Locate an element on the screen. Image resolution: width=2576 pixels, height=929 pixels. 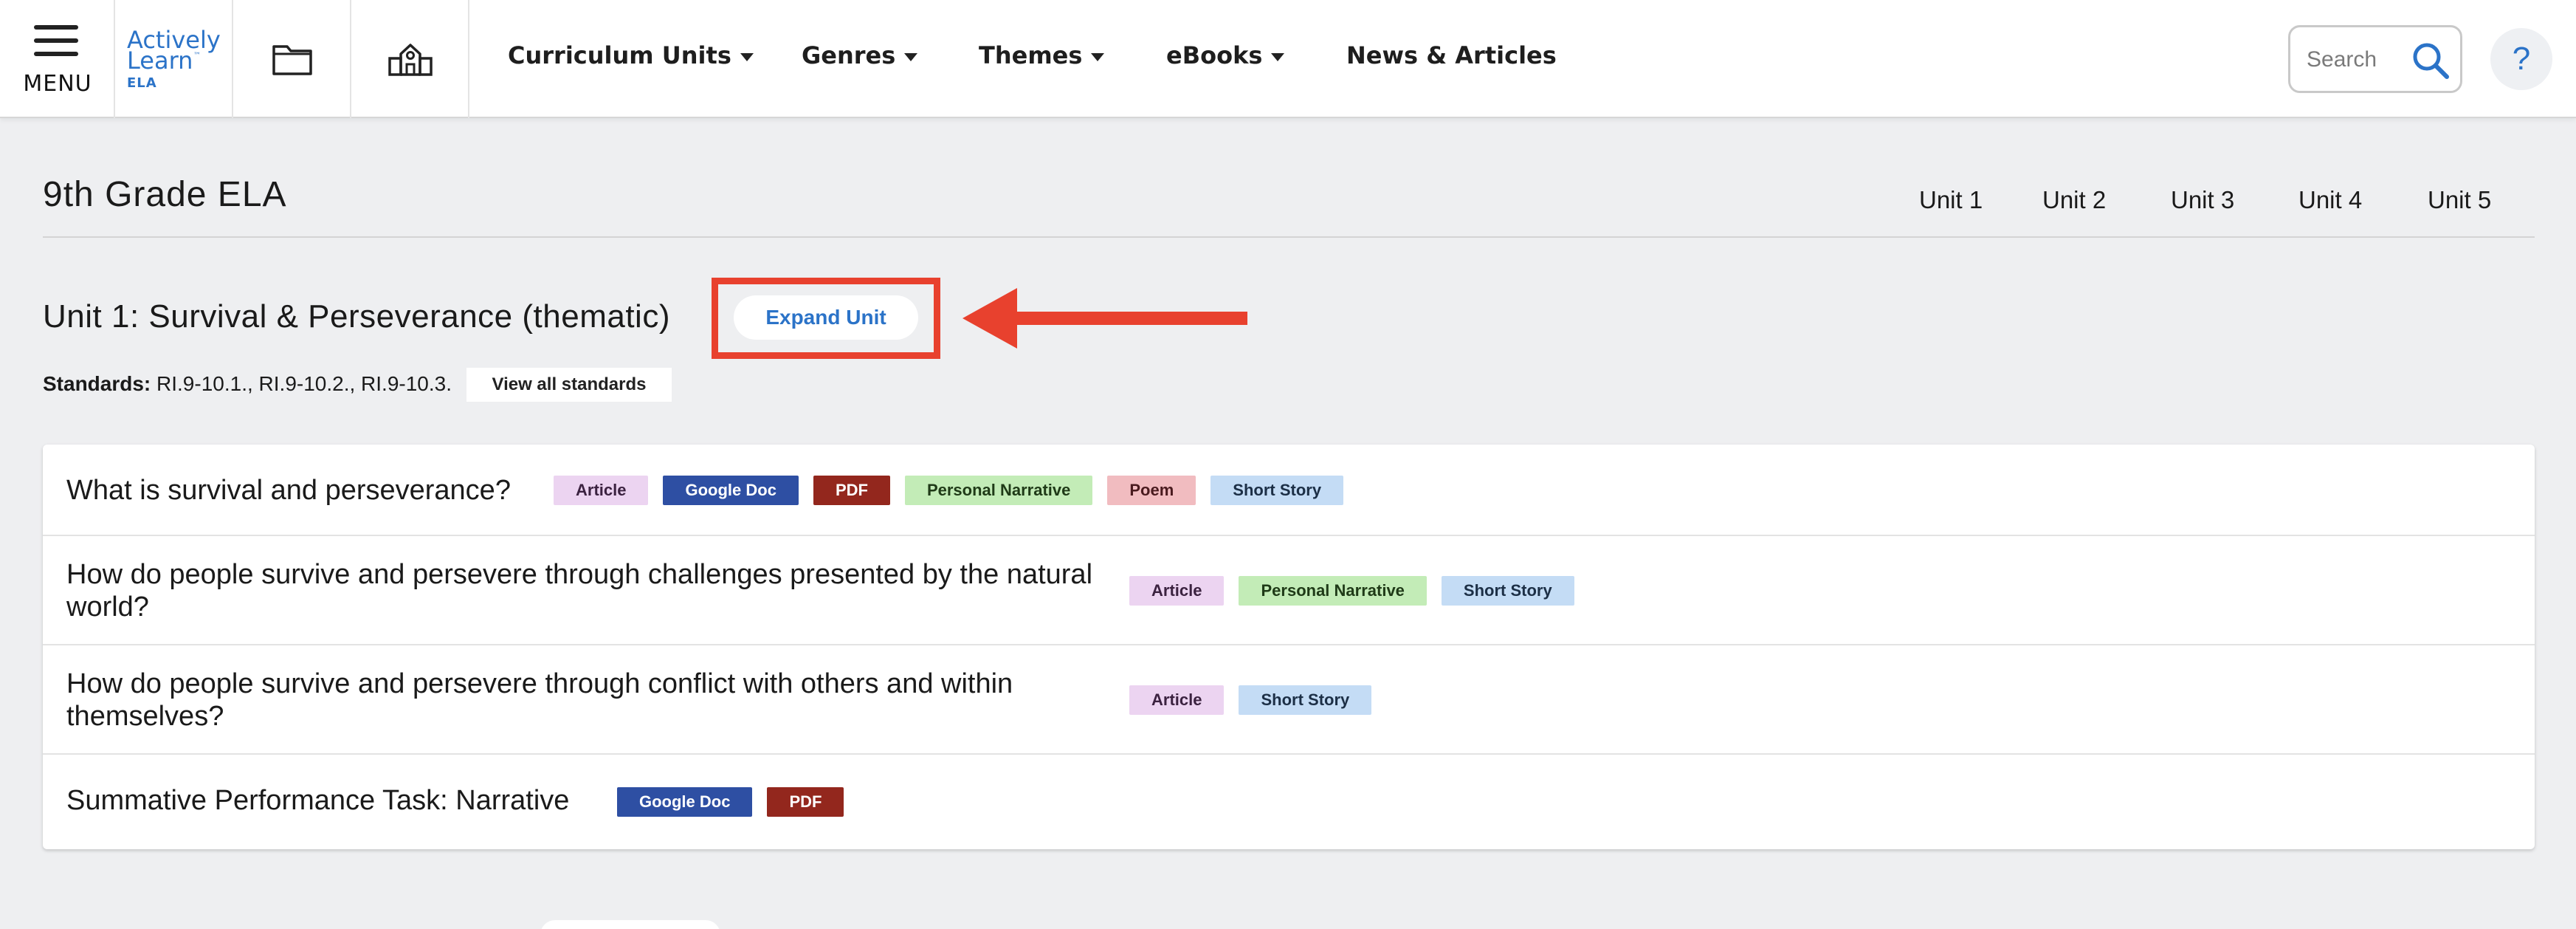
lesson-tags: Google Doc PDF is located at coordinates (731, 802).